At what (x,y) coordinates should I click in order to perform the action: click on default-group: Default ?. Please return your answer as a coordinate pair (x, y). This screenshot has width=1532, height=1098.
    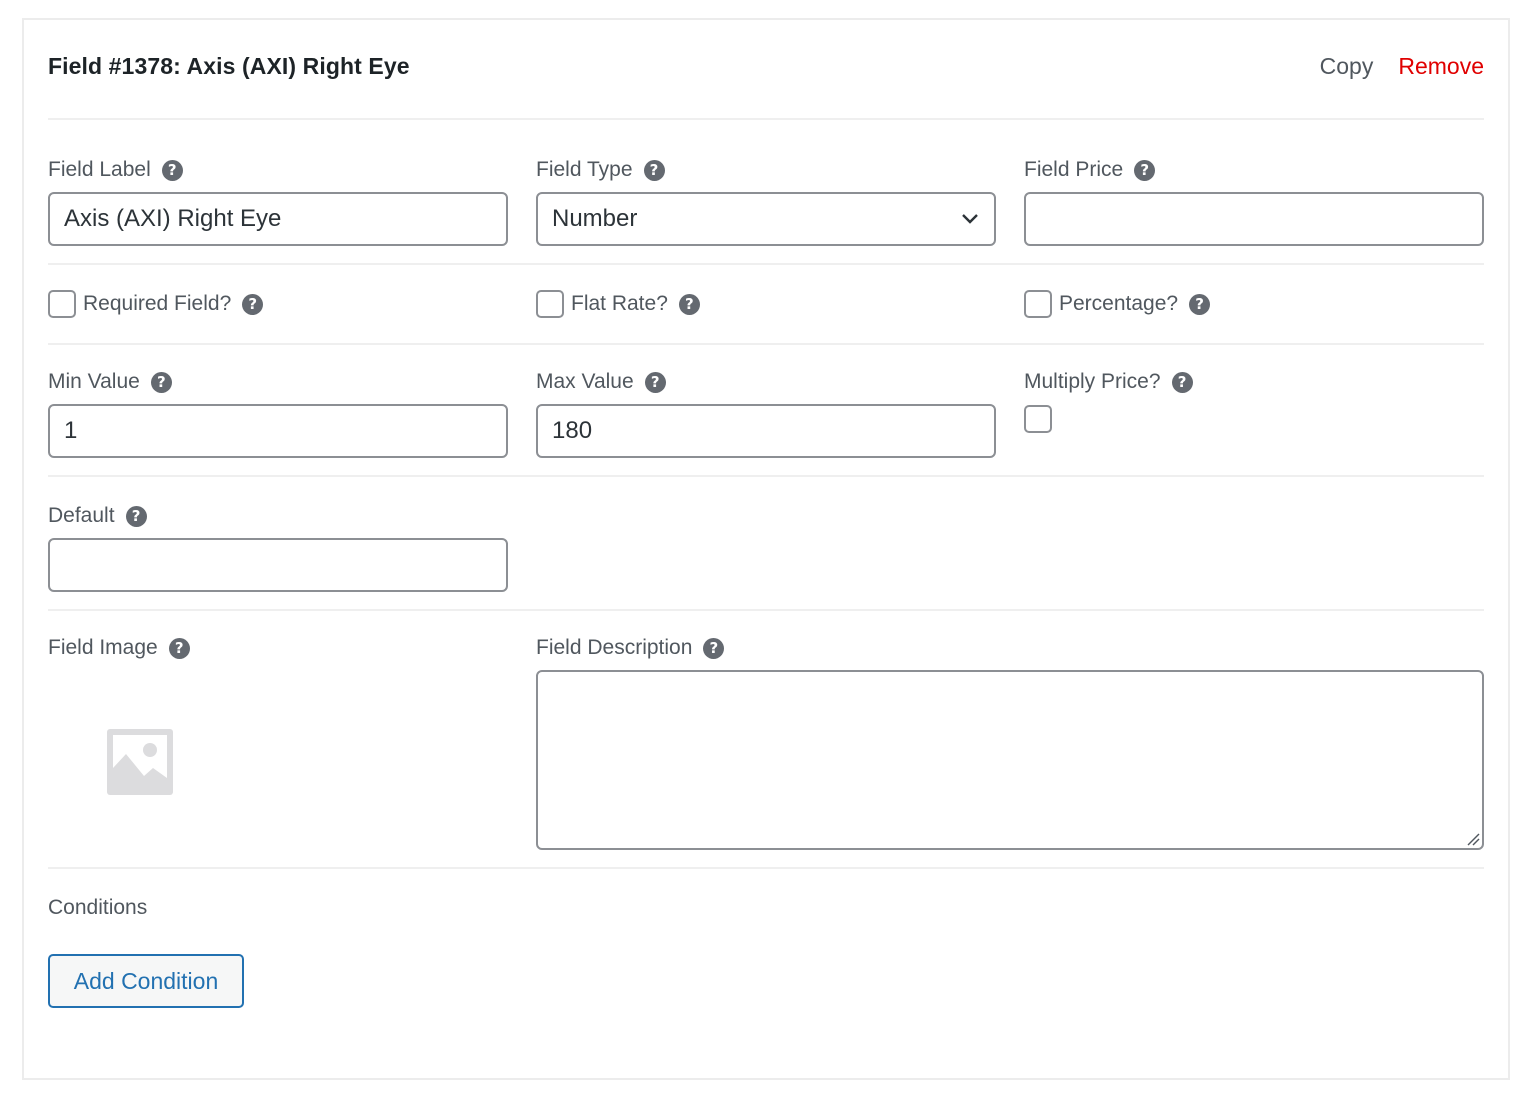
    Looking at the image, I should click on (278, 547).